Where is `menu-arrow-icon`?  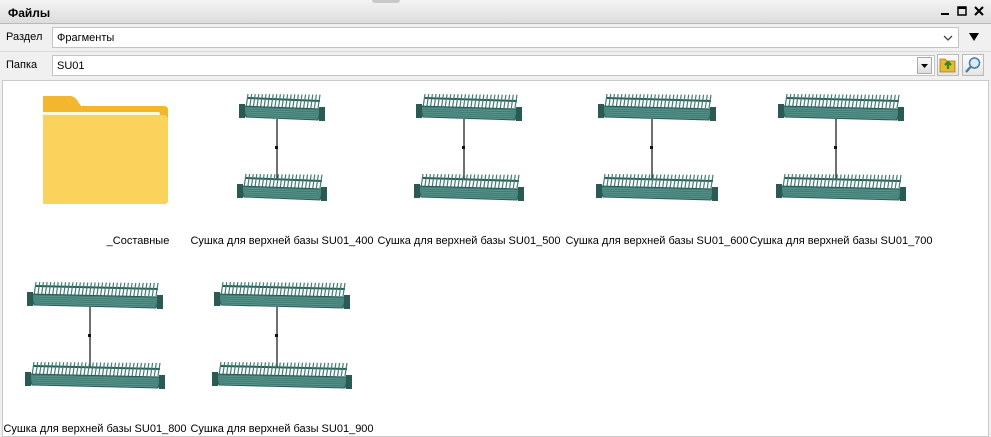 menu-arrow-icon is located at coordinates (974, 37).